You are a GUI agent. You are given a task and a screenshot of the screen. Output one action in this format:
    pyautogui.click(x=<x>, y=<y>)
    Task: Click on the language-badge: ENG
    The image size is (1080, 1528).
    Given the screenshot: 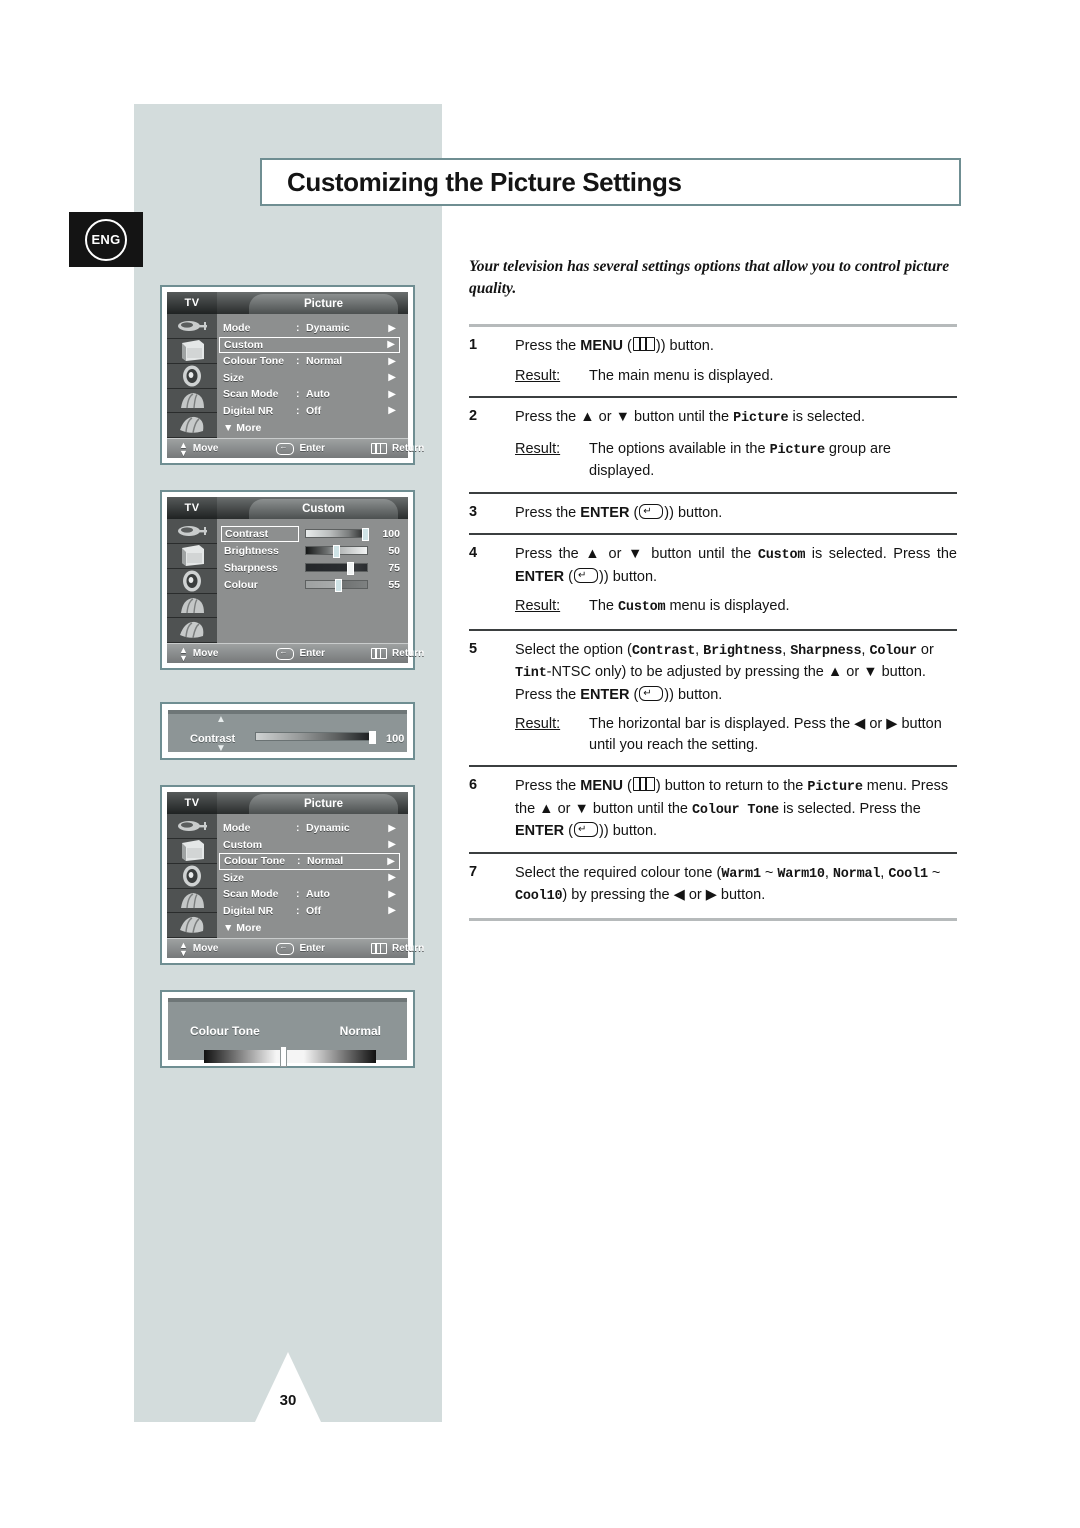 What is the action you would take?
    pyautogui.click(x=106, y=239)
    